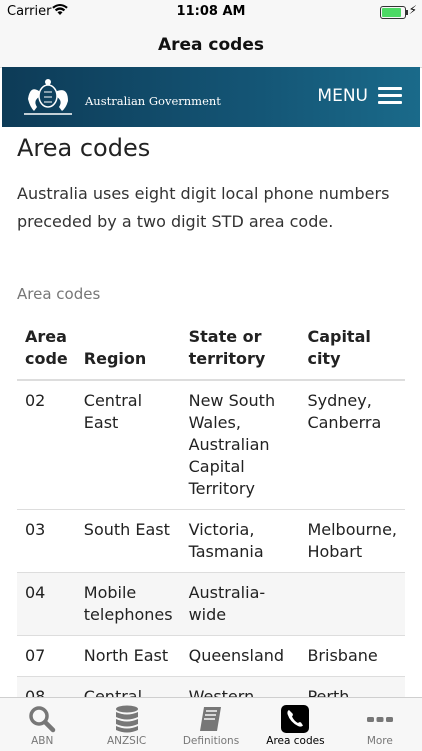  I want to click on tab-anzsic: ANZSIC, so click(126, 724).